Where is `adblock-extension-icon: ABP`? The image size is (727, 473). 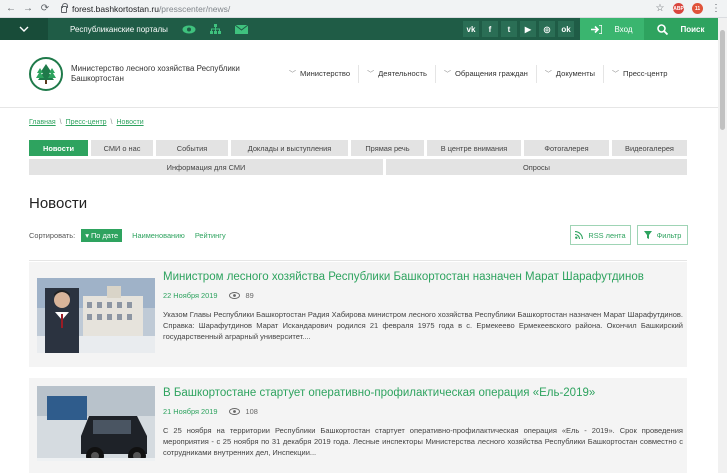
adblock-extension-icon: ABP is located at coordinates (678, 8).